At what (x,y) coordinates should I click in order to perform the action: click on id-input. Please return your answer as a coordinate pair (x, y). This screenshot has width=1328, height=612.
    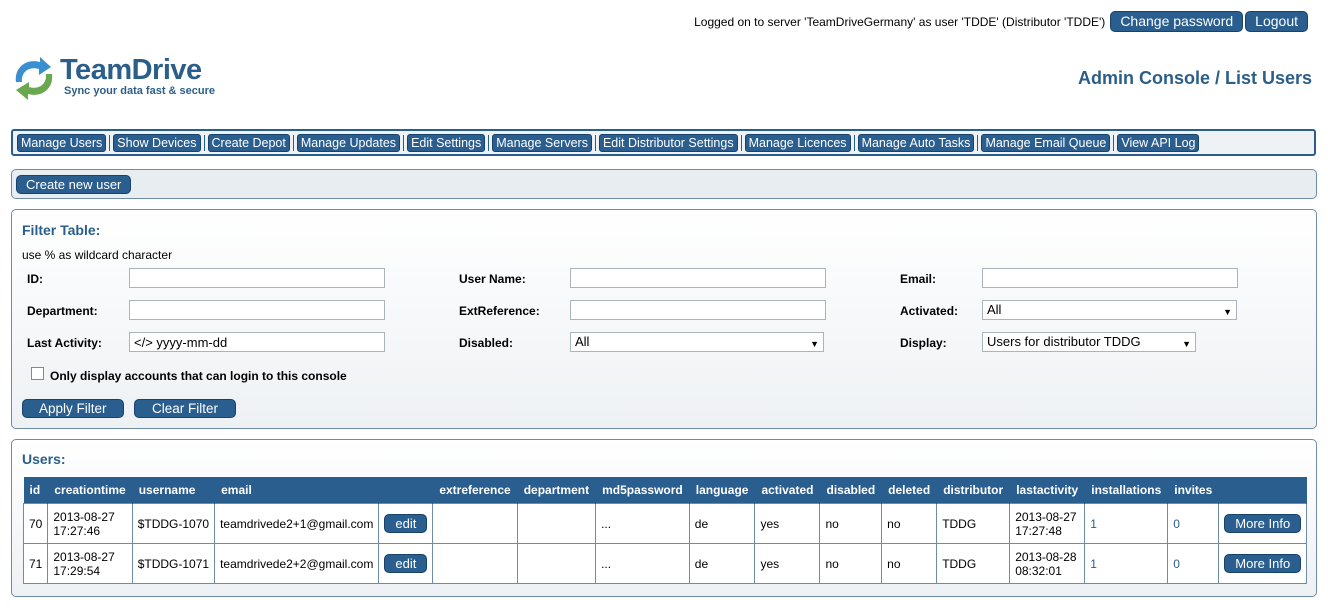
    Looking at the image, I should click on (257, 278).